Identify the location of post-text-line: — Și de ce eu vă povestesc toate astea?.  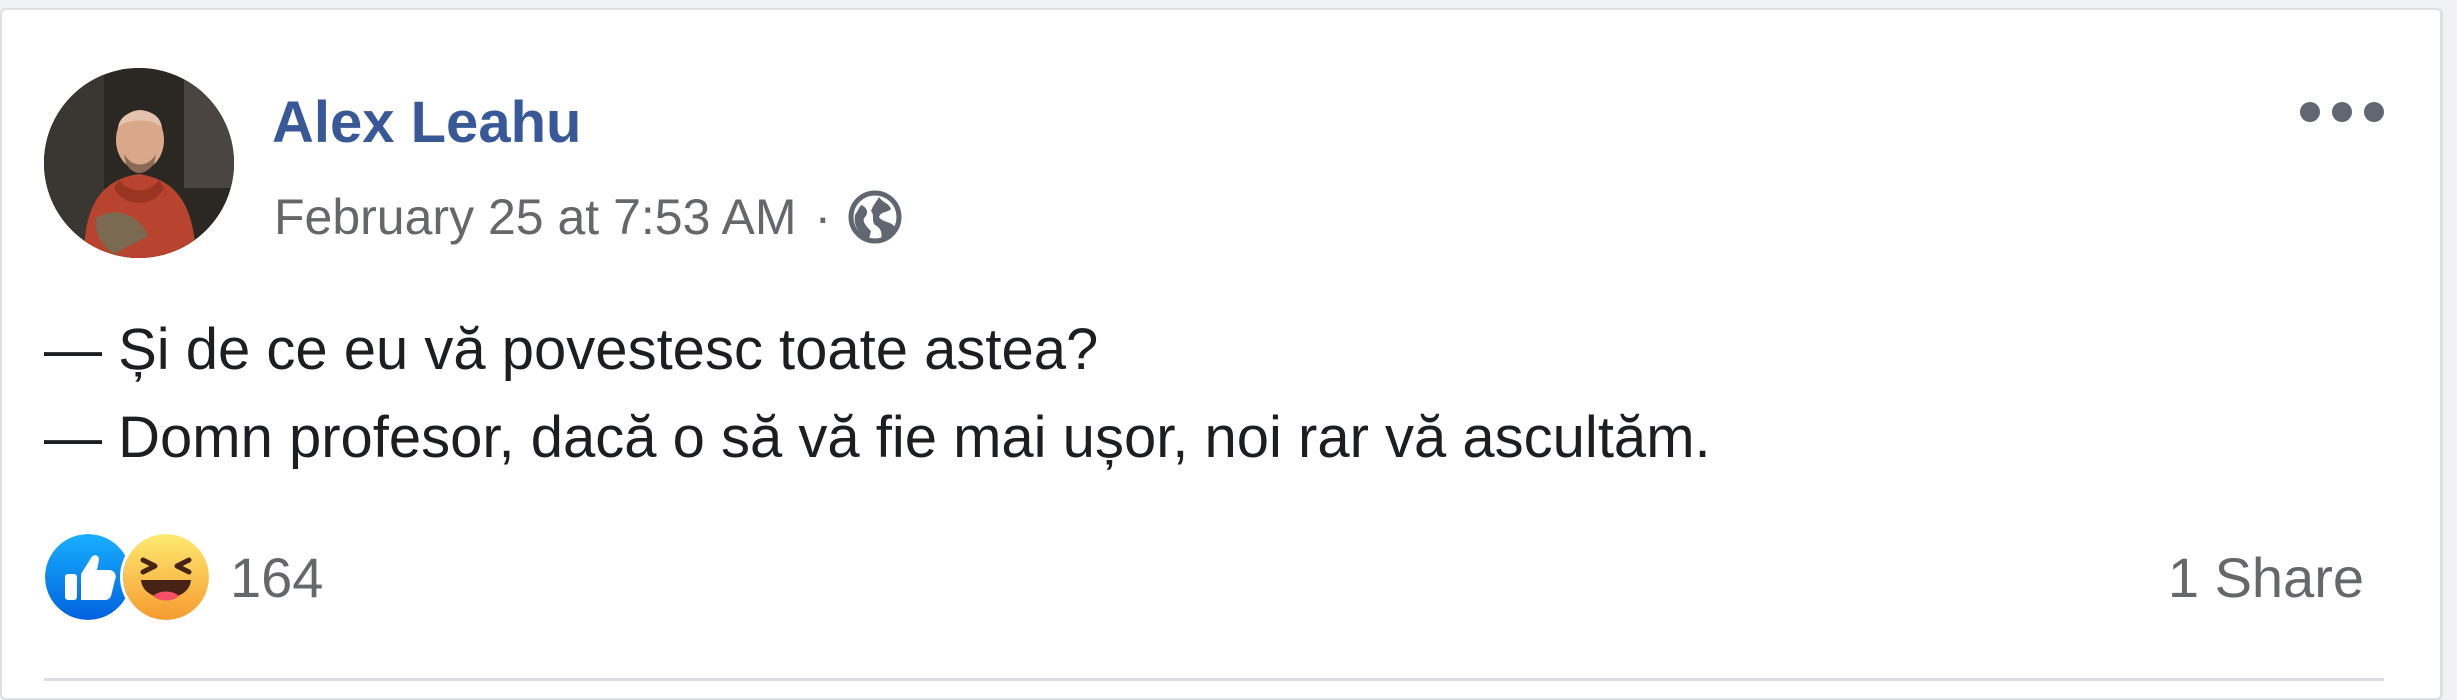
(571, 349).